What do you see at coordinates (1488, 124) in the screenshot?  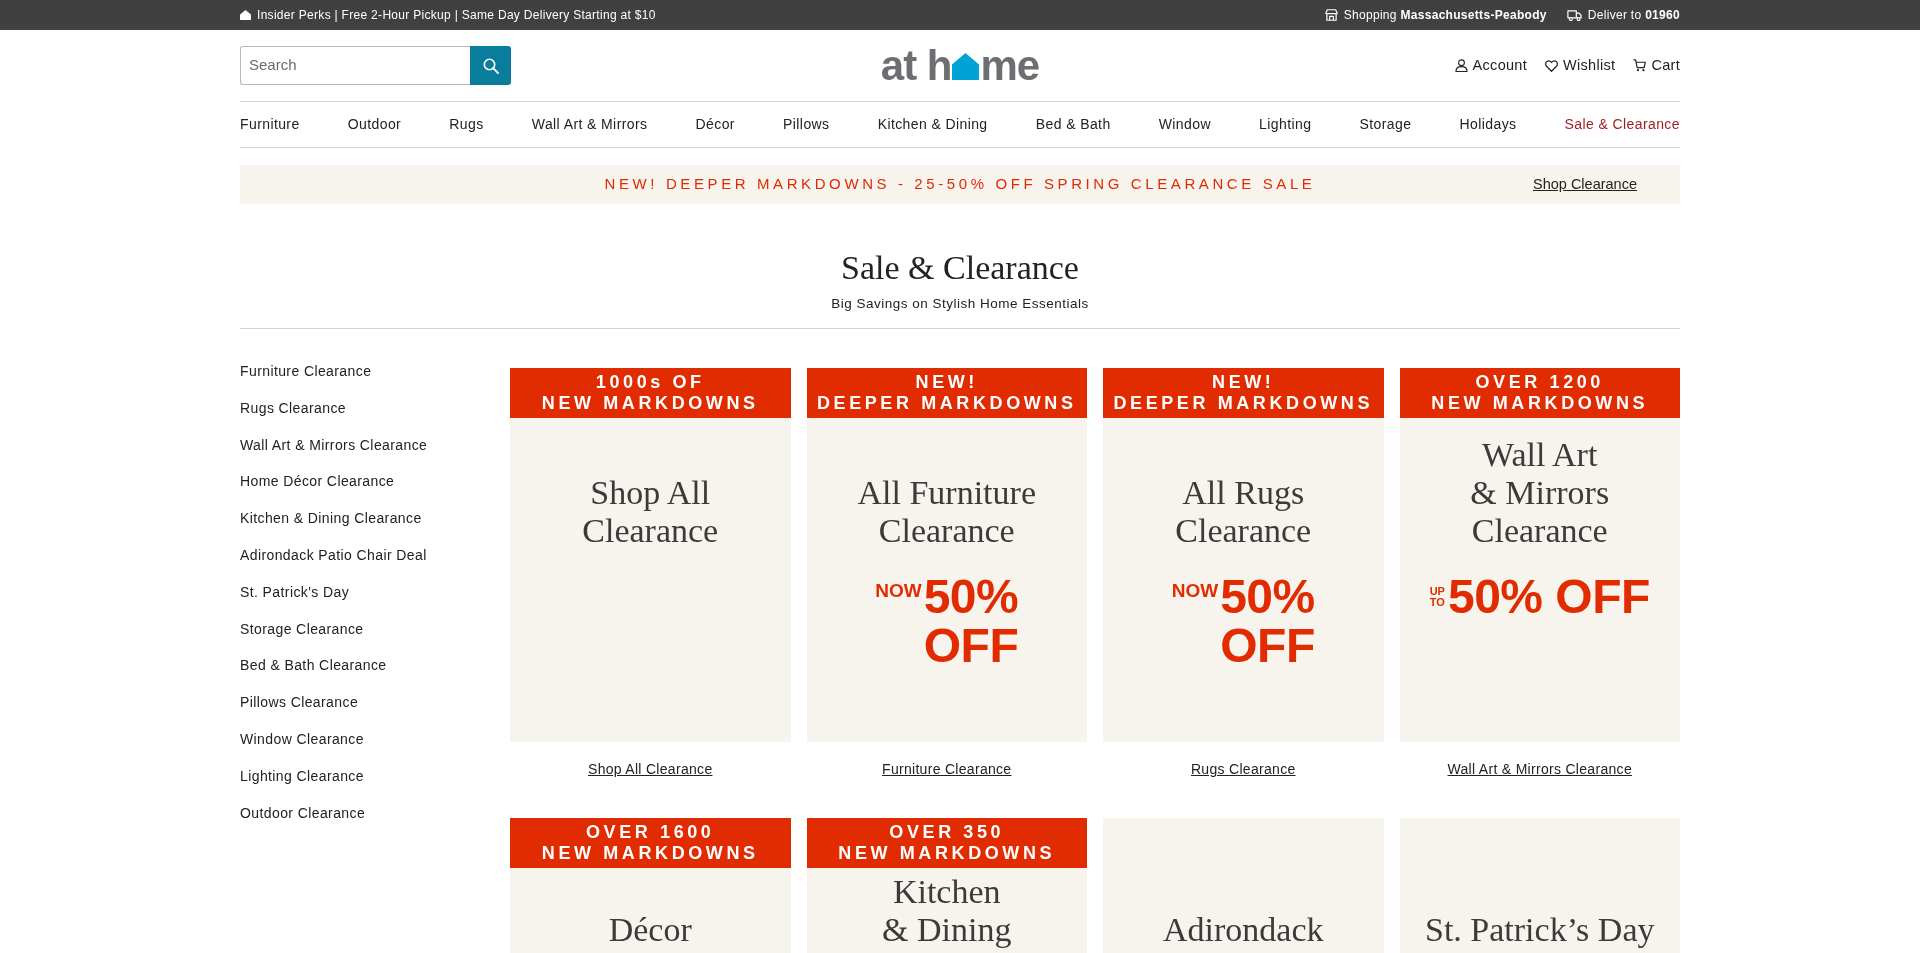 I see `nav-link: Holidays` at bounding box center [1488, 124].